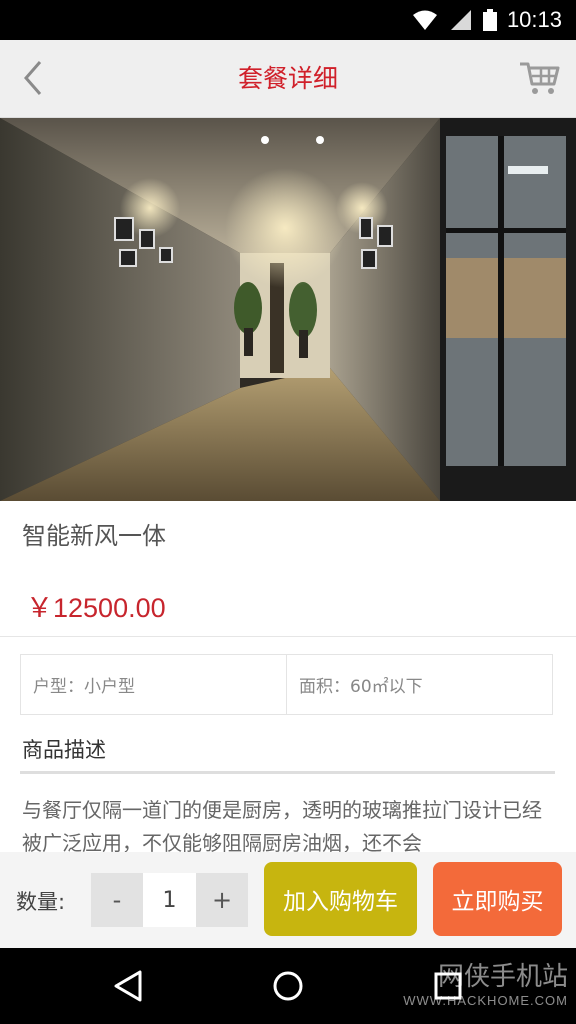  I want to click on nav-back-icon, so click(128, 986).